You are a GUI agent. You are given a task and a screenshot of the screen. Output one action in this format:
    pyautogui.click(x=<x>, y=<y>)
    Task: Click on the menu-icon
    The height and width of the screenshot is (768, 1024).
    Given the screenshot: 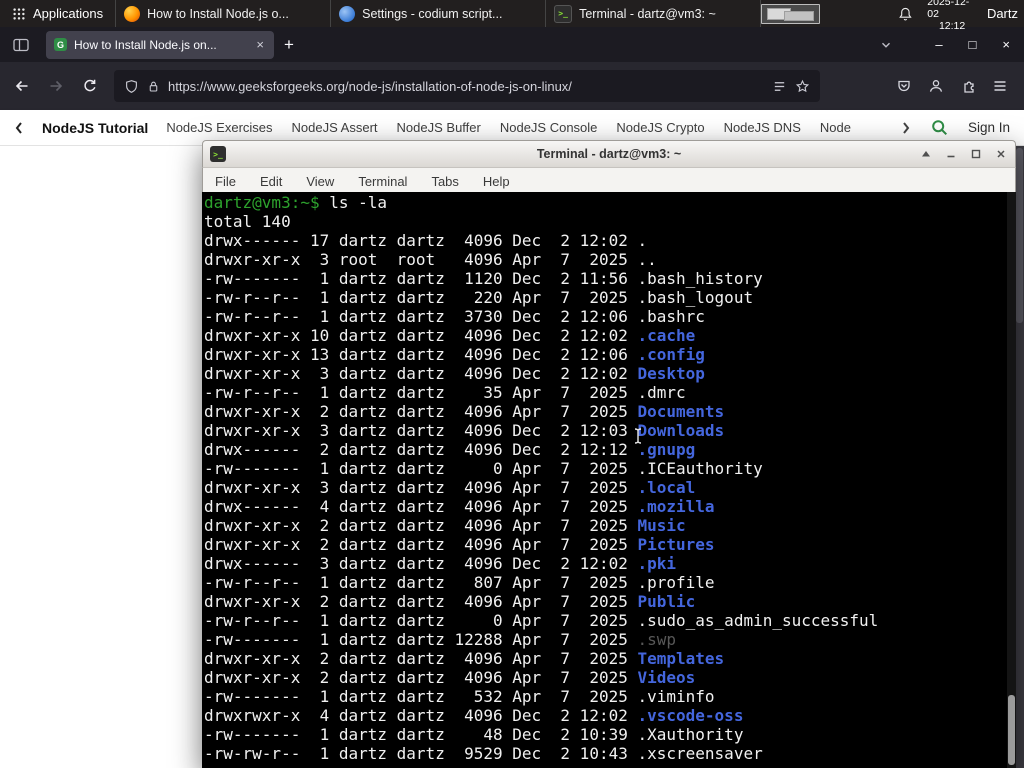 What is the action you would take?
    pyautogui.click(x=1000, y=86)
    